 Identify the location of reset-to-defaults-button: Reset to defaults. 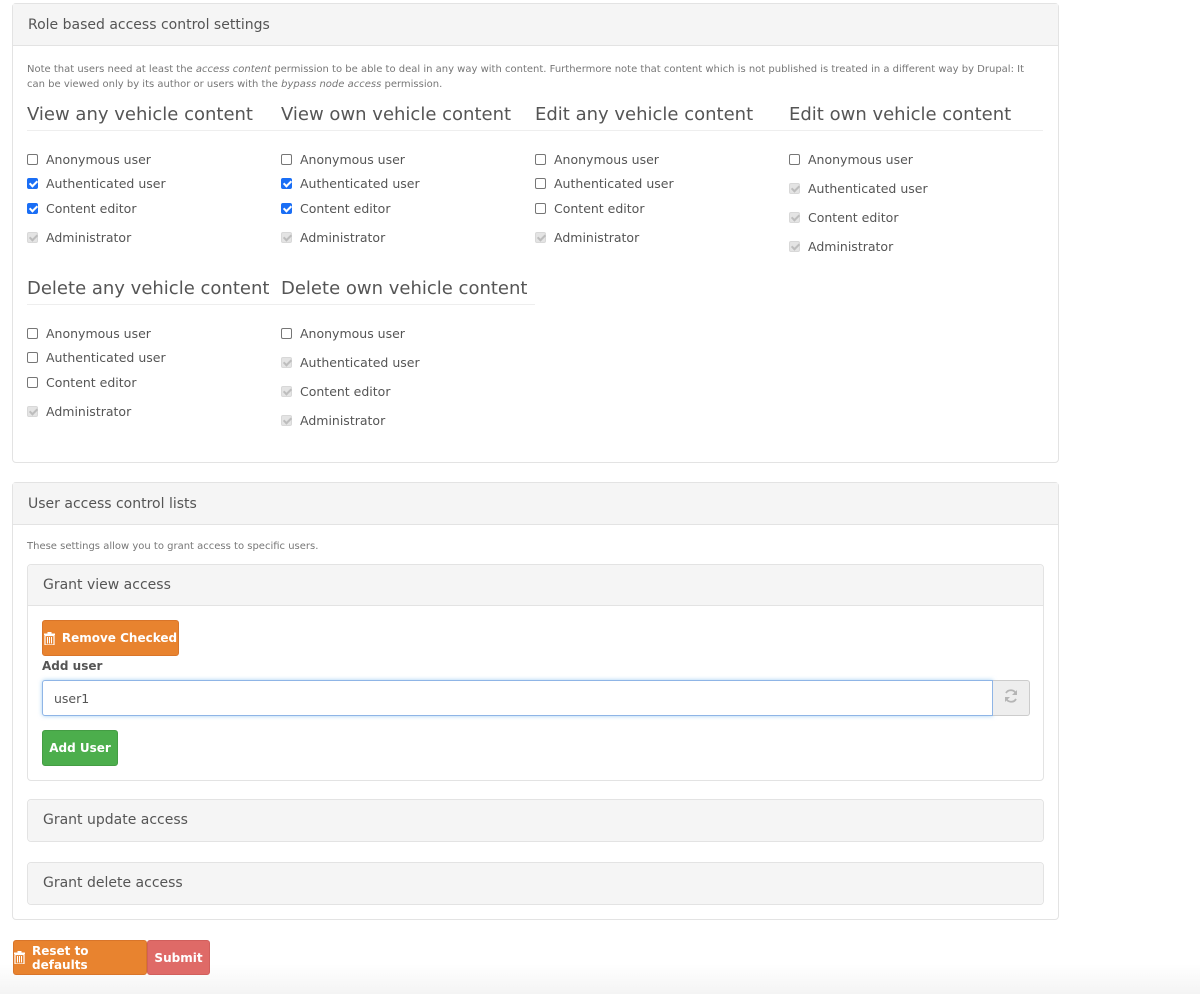
(80, 957).